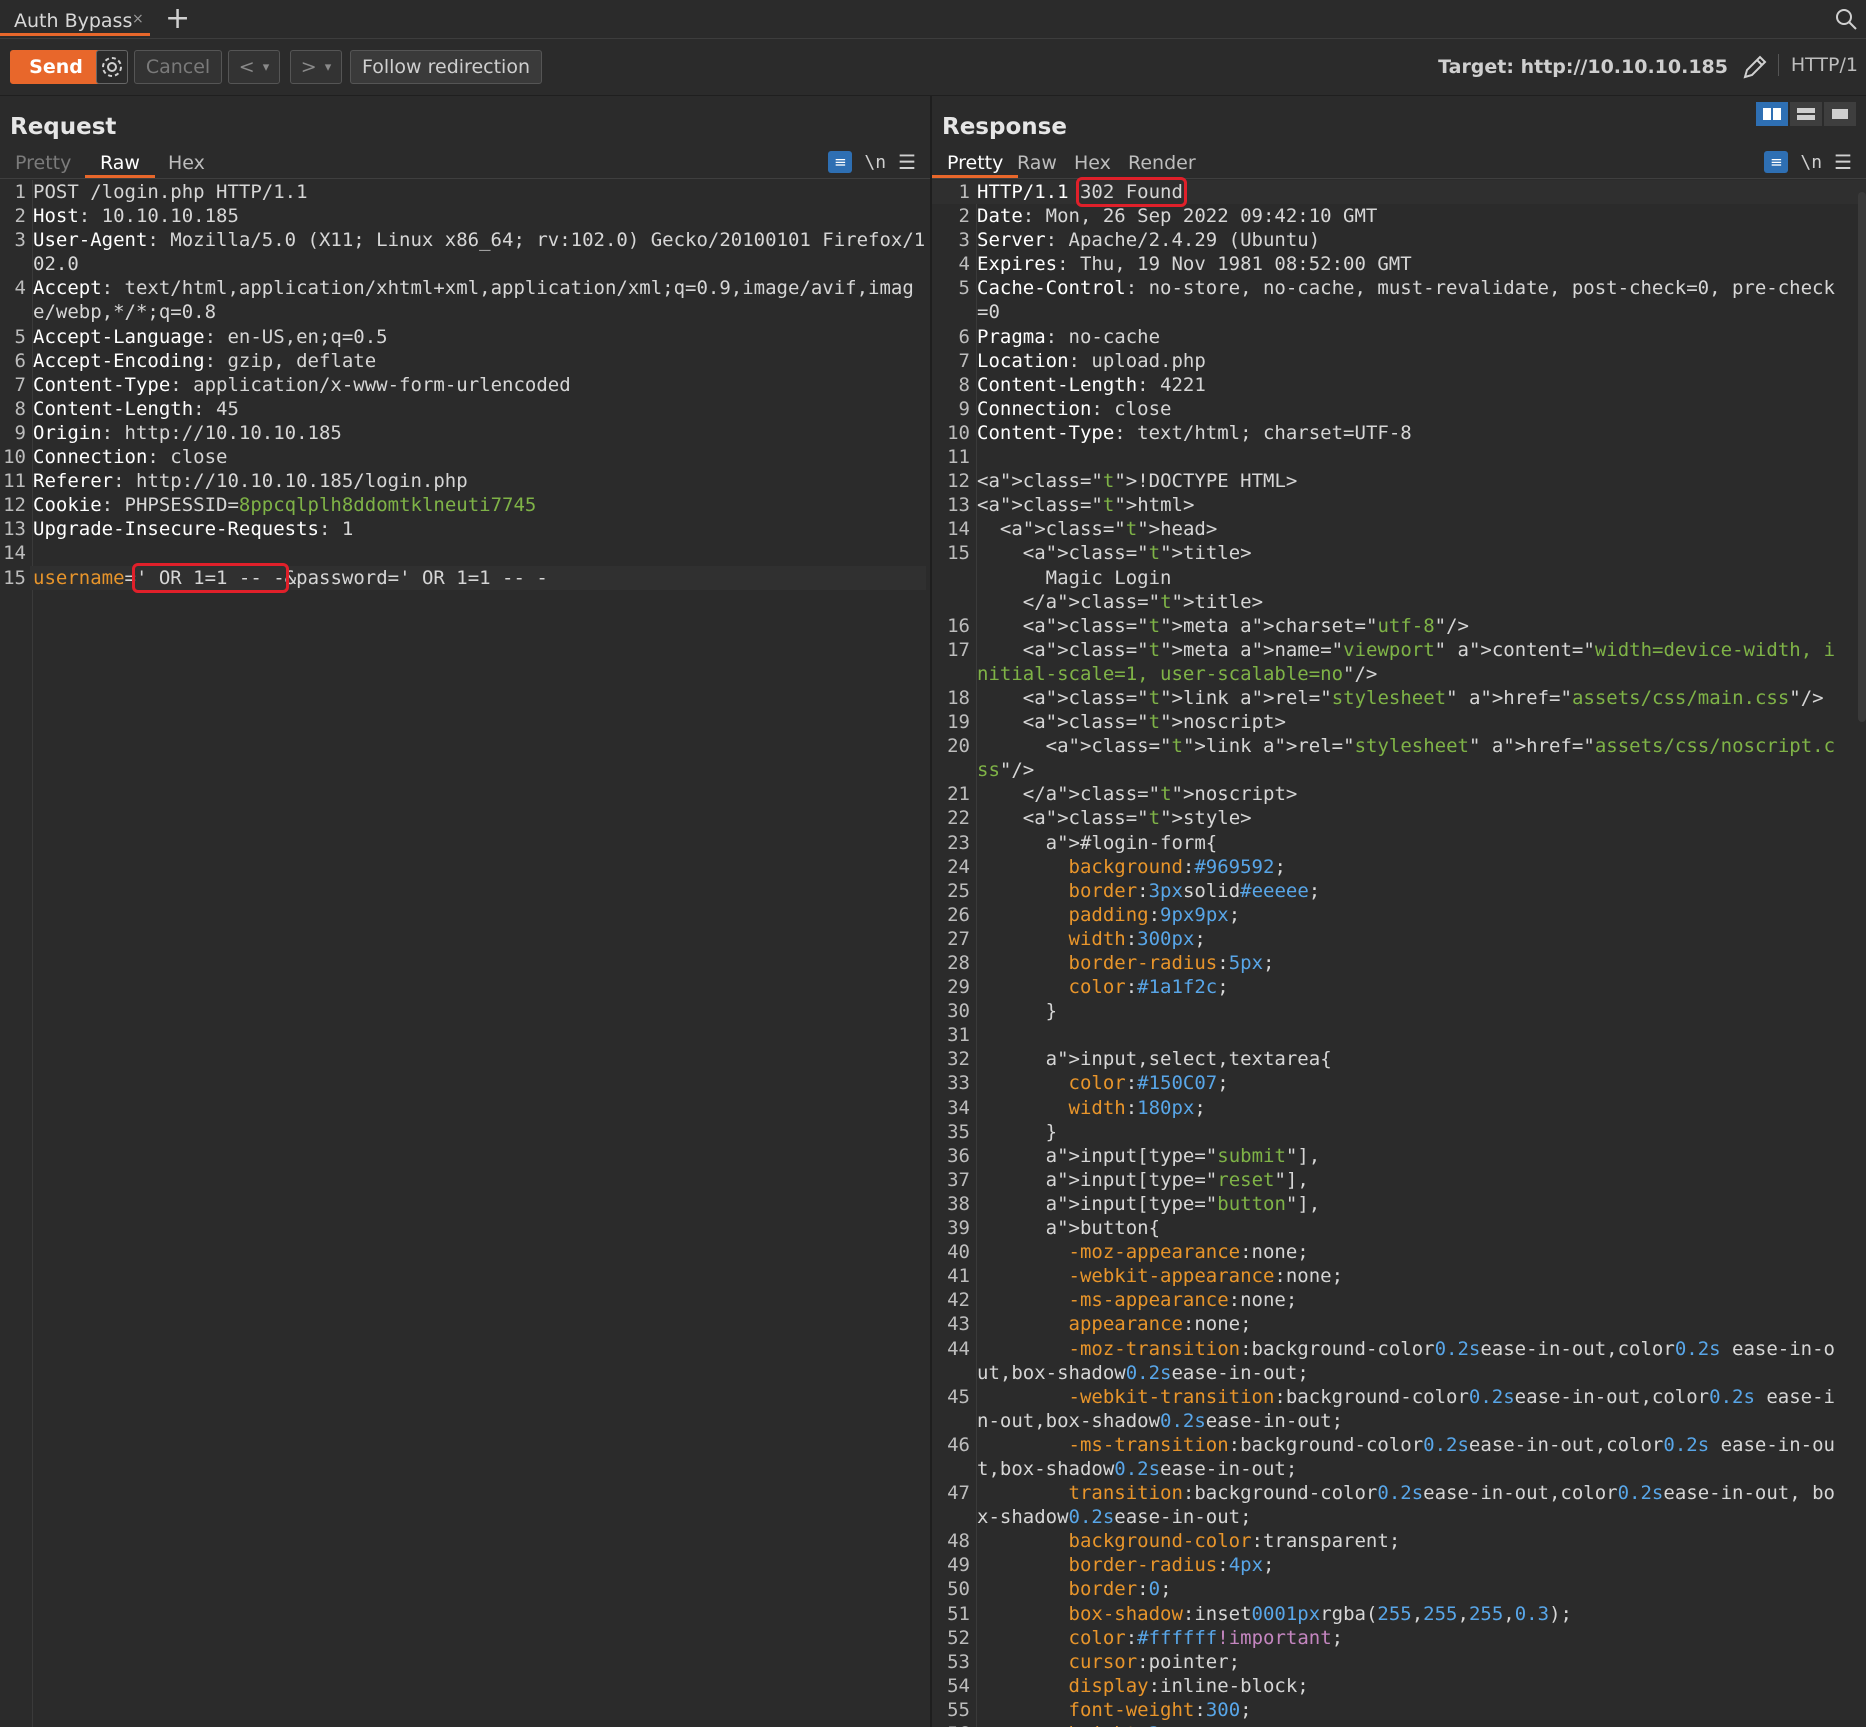 This screenshot has height=1727, width=1866. I want to click on tab-hex: Hex, so click(186, 163).